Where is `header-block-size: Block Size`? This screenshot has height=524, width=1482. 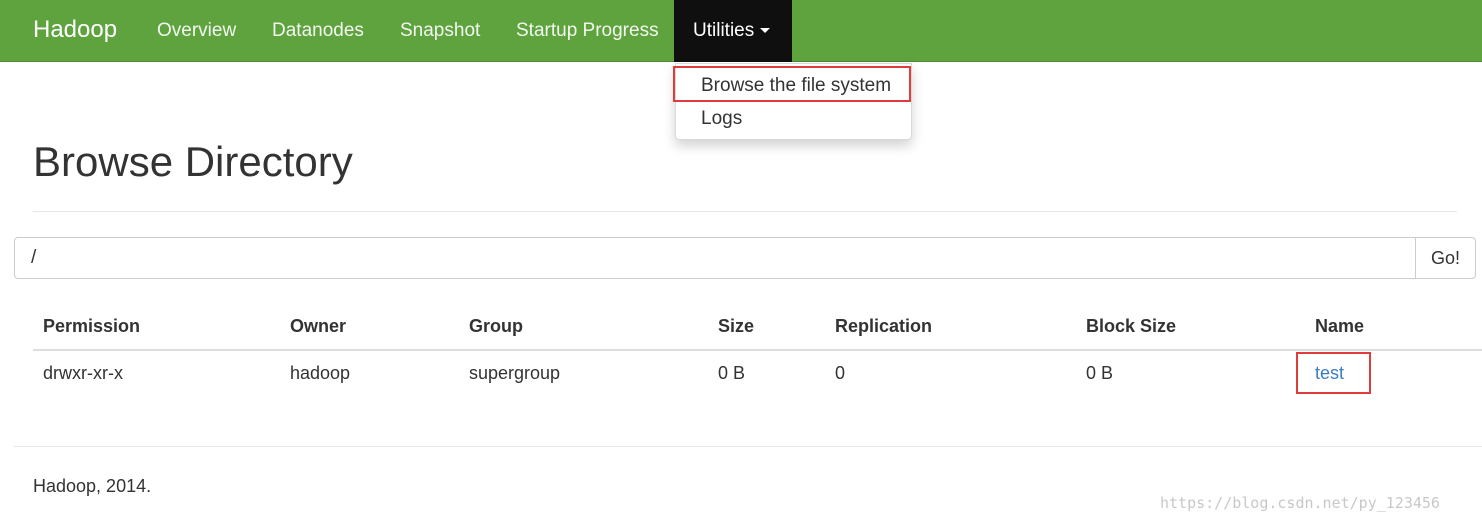
header-block-size: Block Size is located at coordinates (1131, 326).